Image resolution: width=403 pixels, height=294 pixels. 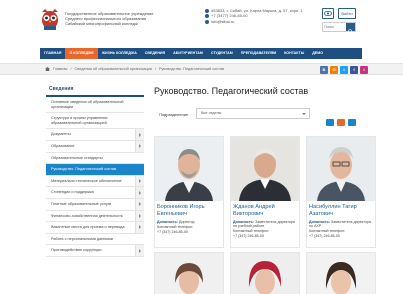 I want to click on sidebar-item-label: Образовательные стандарты, so click(x=77, y=157).